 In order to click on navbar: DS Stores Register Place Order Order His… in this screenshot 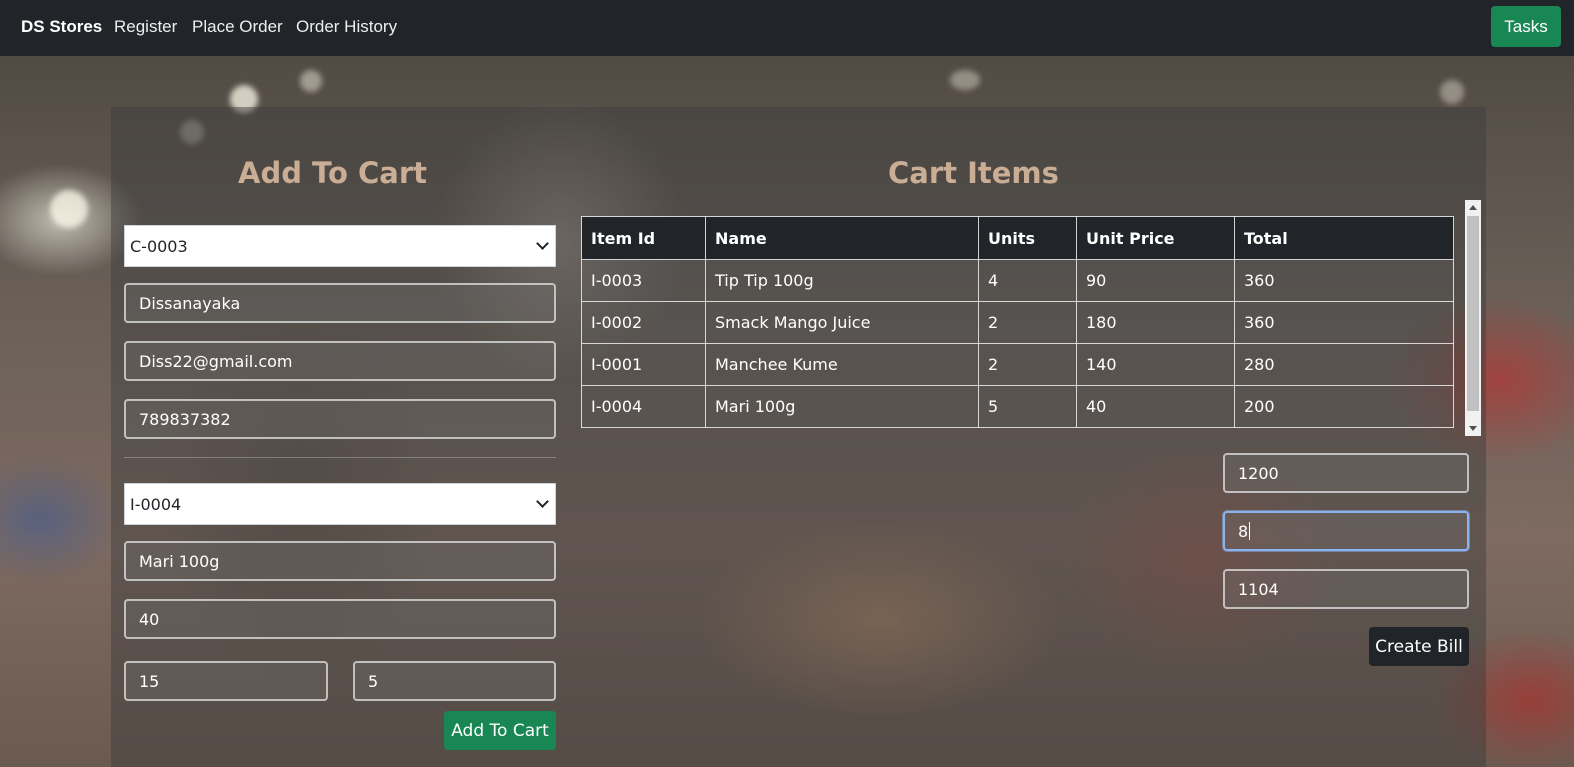, I will do `click(787, 28)`.